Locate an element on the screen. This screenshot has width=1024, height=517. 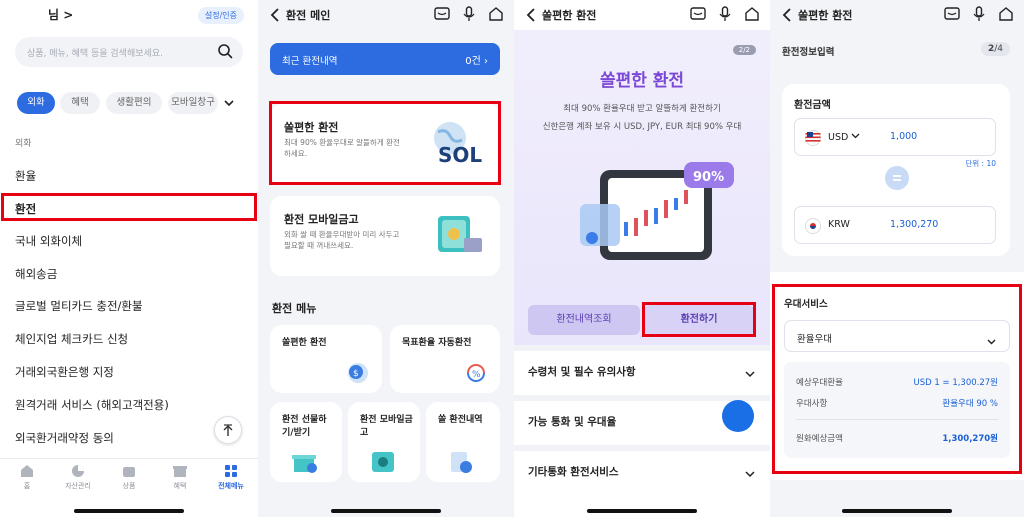
page-indicator: 2/2 is located at coordinates (744, 50).